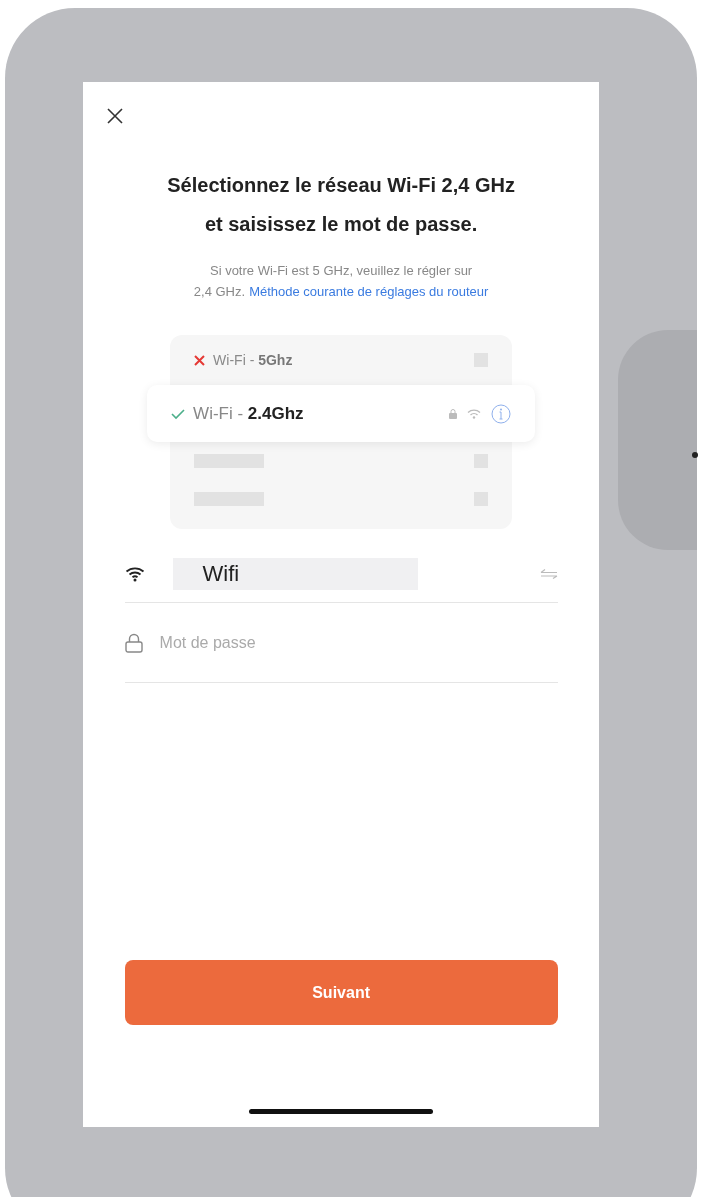  I want to click on info-icon, so click(501, 413).